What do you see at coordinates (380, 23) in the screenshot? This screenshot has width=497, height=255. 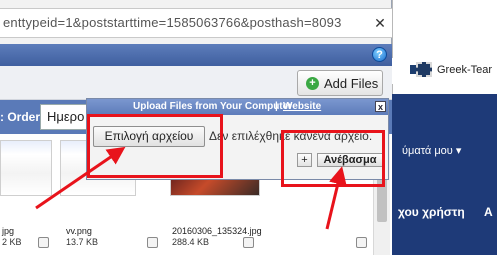 I see `close-icon: ✕` at bounding box center [380, 23].